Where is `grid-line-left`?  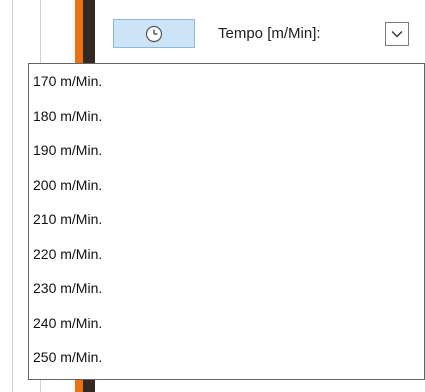
grid-line-left is located at coordinates (12, 196).